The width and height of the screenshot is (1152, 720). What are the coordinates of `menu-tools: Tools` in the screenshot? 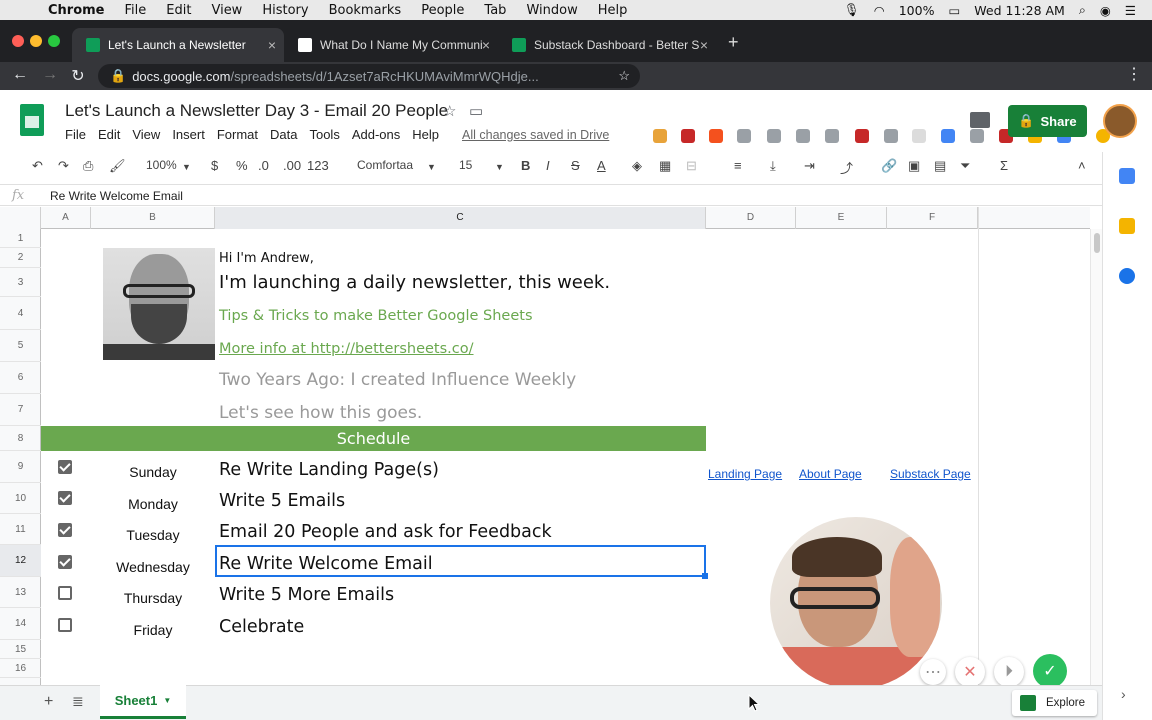 It's located at (324, 134).